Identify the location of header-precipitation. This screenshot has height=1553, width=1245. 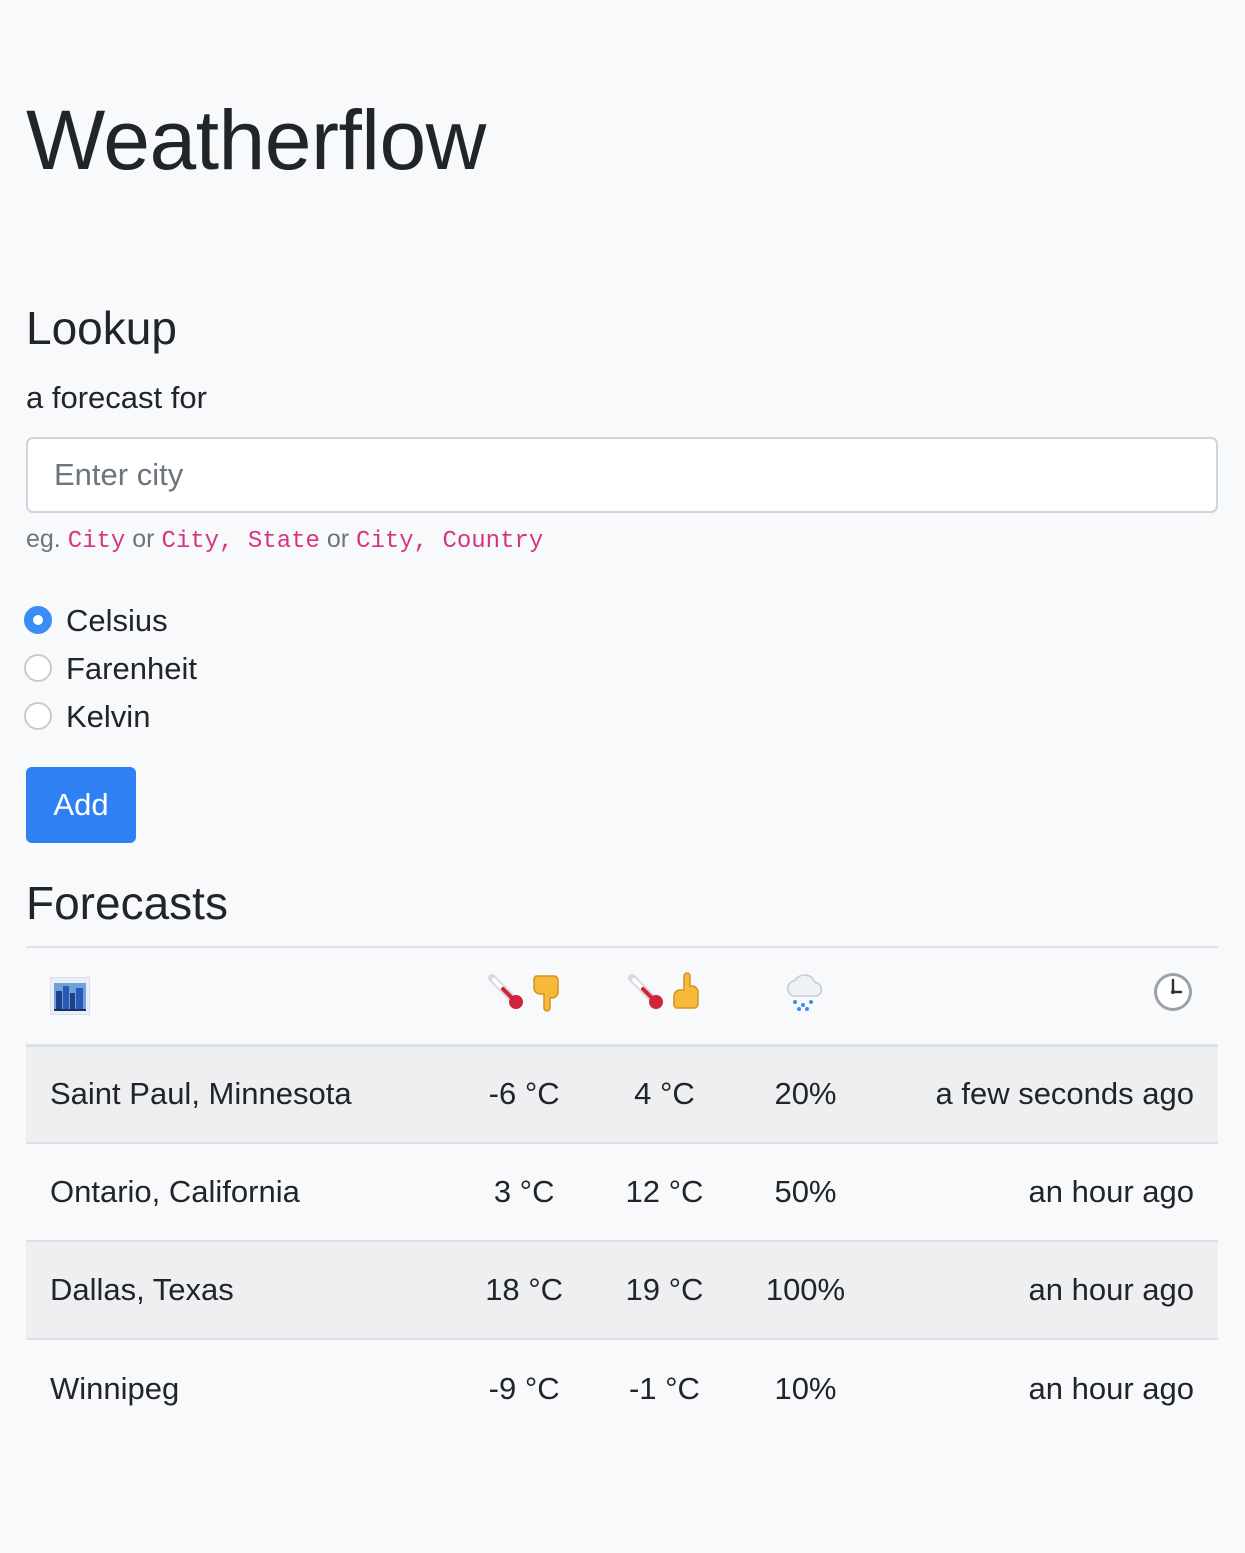
(806, 996).